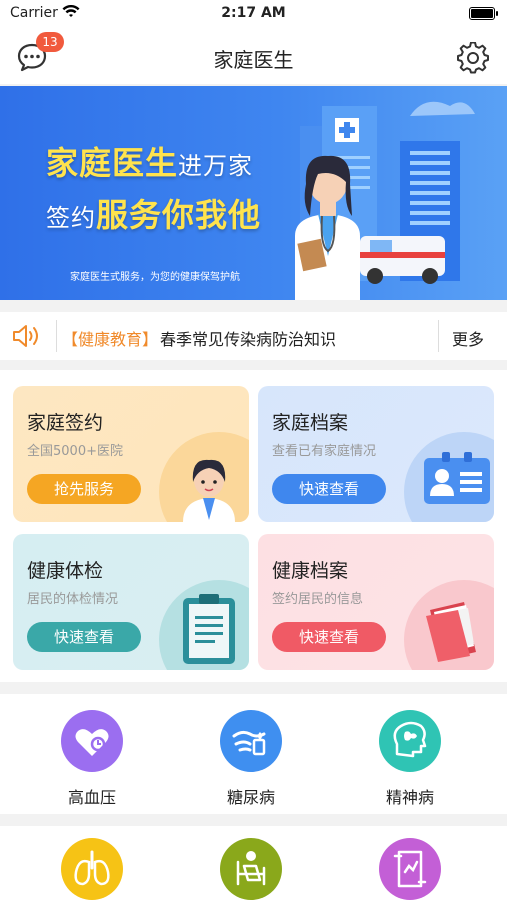 Image resolution: width=507 pixels, height=900 pixels. Describe the element at coordinates (457, 478) in the screenshot. I see `id-card-icon` at that location.